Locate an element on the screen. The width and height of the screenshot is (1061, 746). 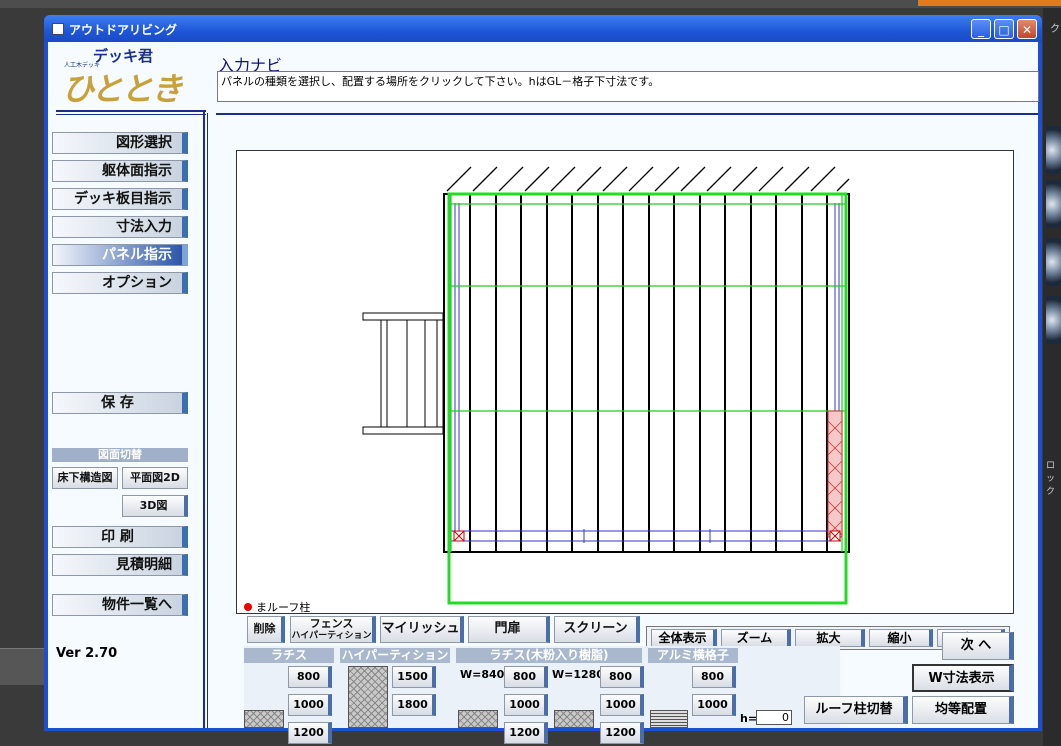
estimate-button: 見積明細 is located at coordinates (120, 565).